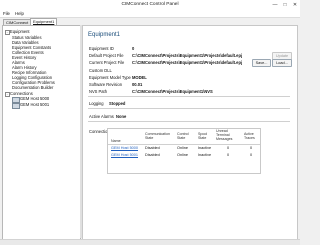  Describe the element at coordinates (110, 77) in the screenshot. I see `model-type-label: Equipment Model Type` at that location.